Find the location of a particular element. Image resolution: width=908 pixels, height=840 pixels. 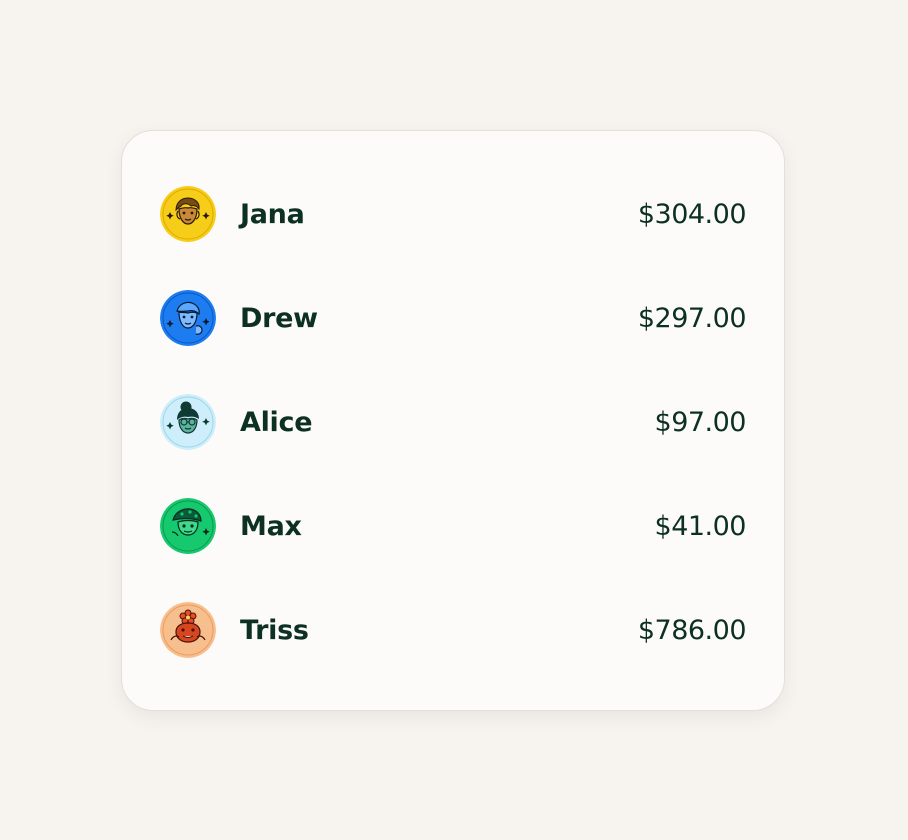

list-item: Drew $297.00 is located at coordinates (453, 318).